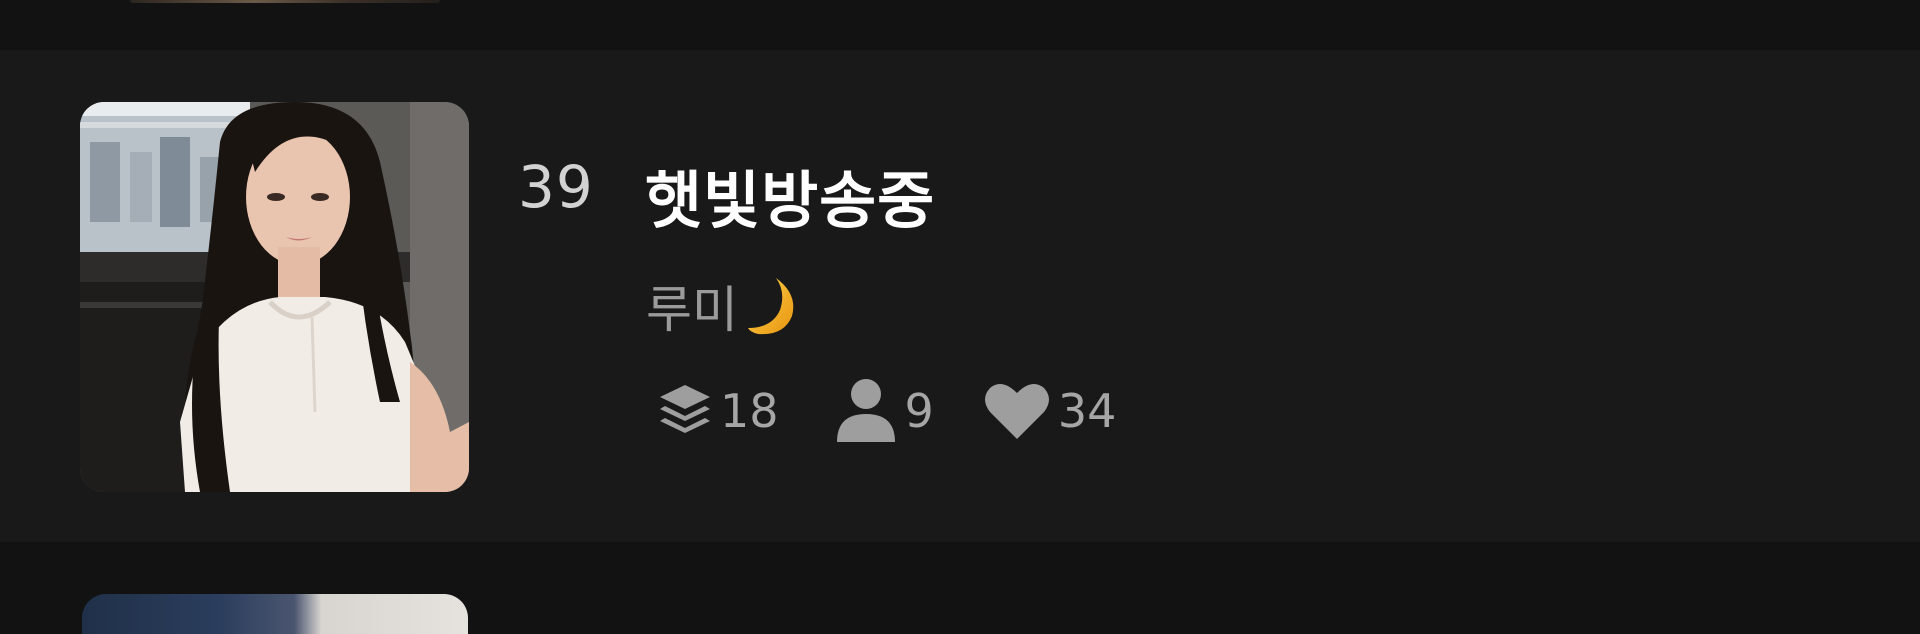  I want to click on followers-stat: 9, so click(884, 411).